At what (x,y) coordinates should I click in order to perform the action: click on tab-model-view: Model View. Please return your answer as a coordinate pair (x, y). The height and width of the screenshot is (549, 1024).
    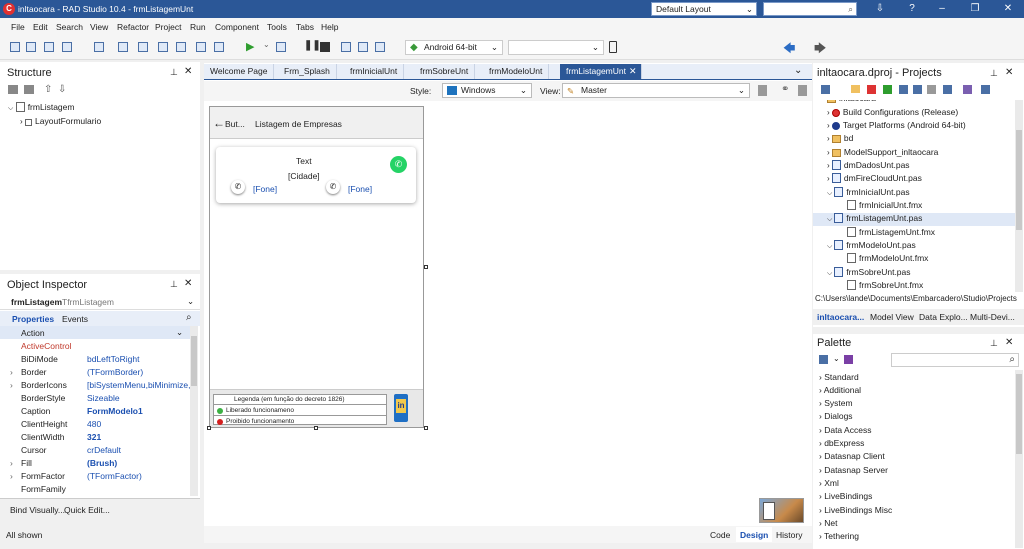
    Looking at the image, I should click on (892, 317).